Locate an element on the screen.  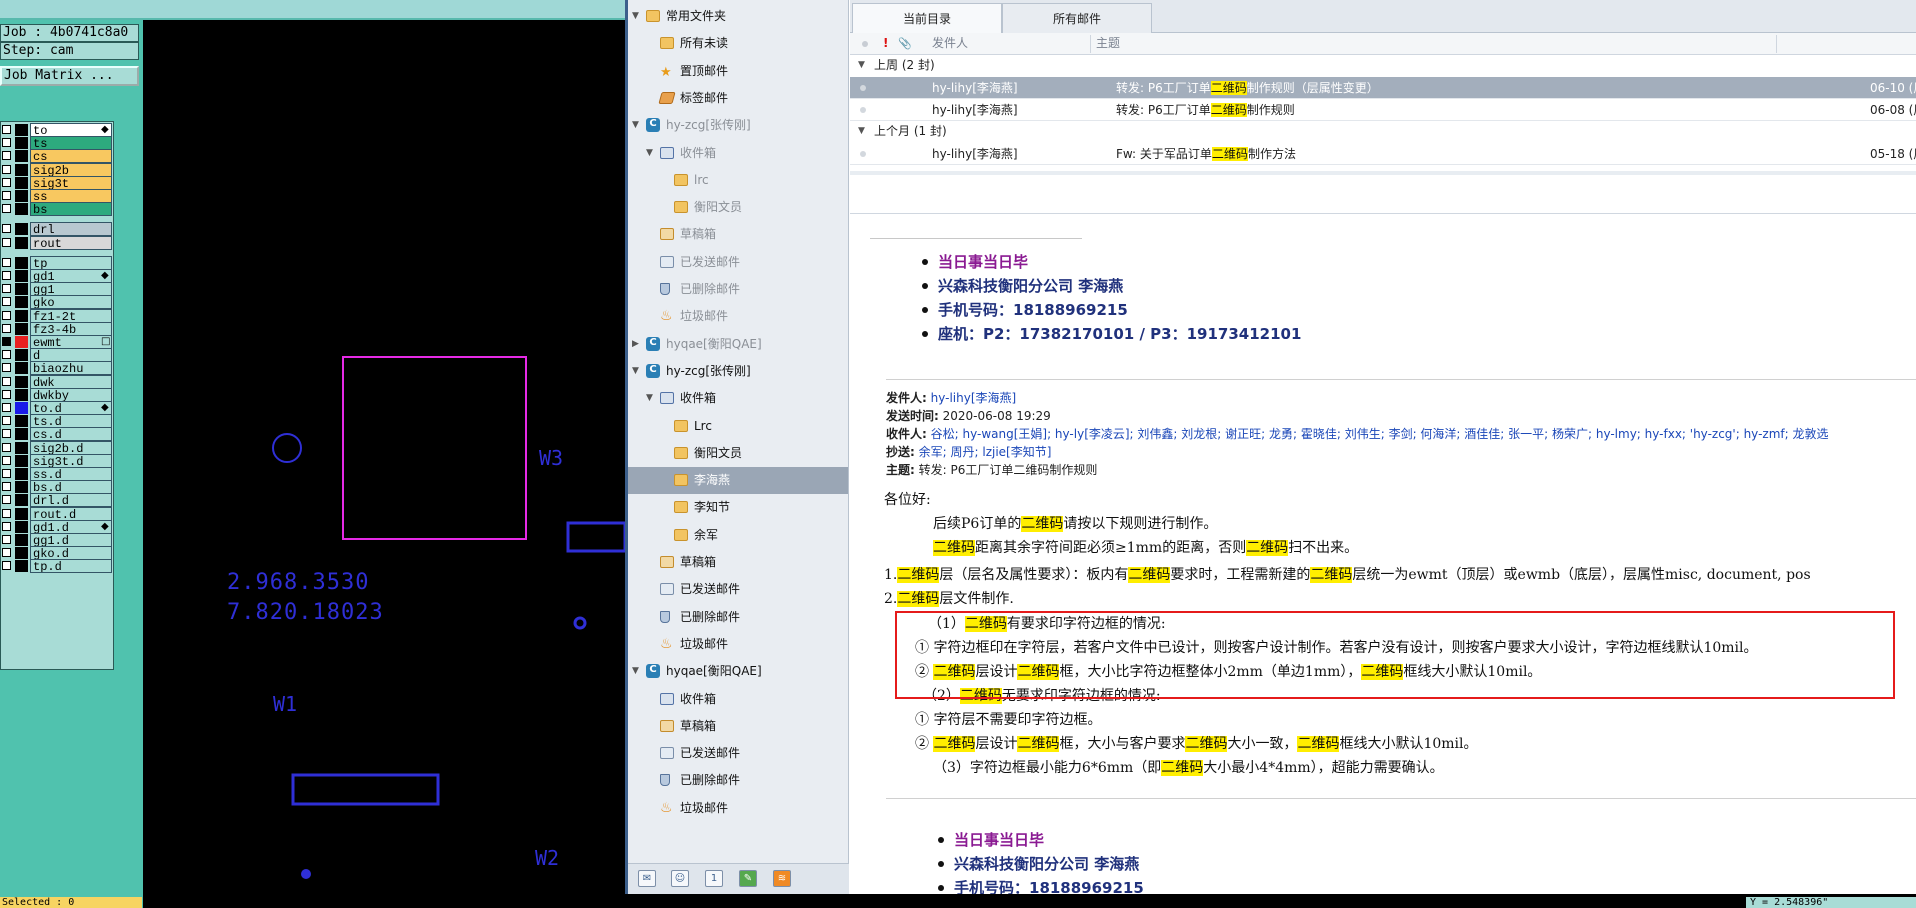
layer-name: dwkby is located at coordinates (71, 394).